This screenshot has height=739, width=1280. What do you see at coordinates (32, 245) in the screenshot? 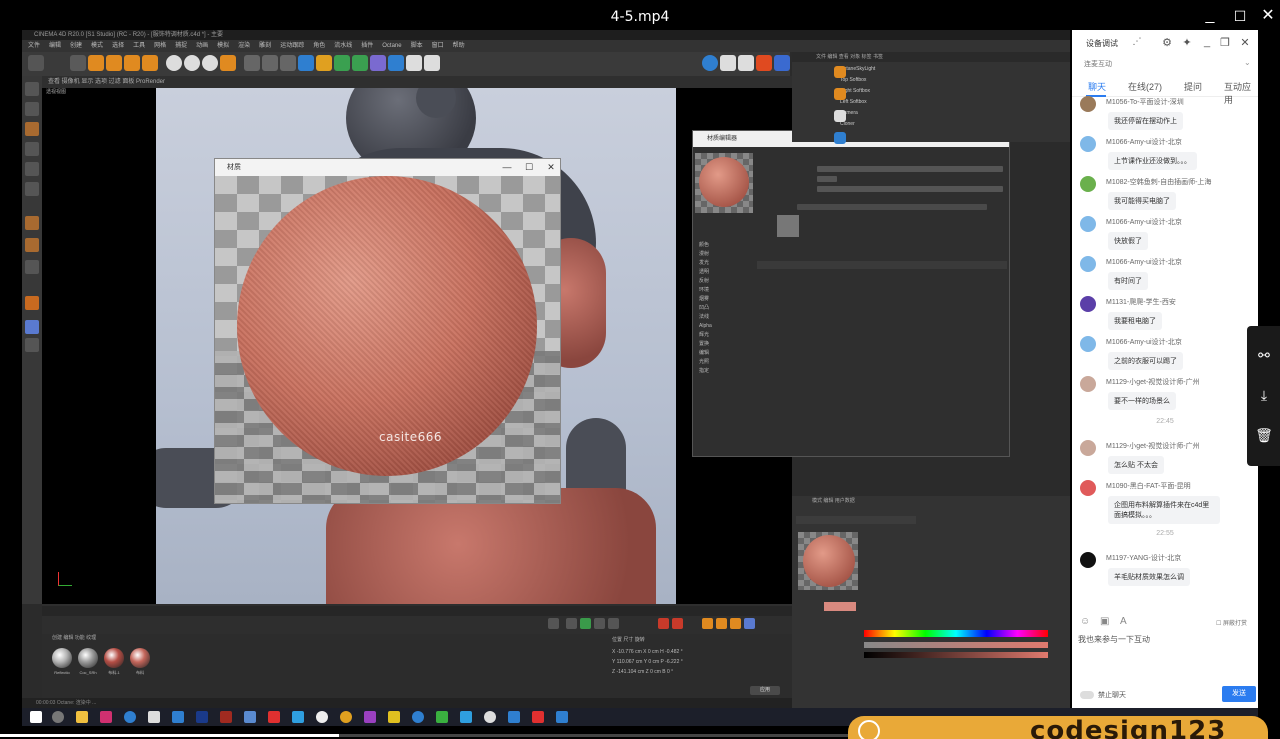
I see `sculpt-icon` at bounding box center [32, 245].